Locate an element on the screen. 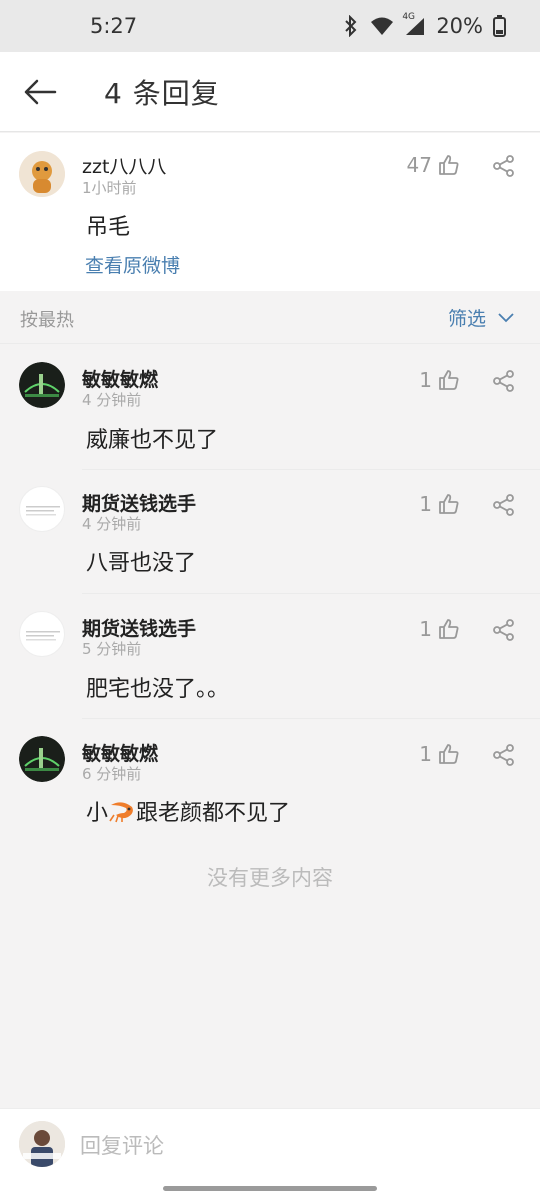 The height and width of the screenshot is (1200, 540). home-indicator is located at coordinates (270, 1188).